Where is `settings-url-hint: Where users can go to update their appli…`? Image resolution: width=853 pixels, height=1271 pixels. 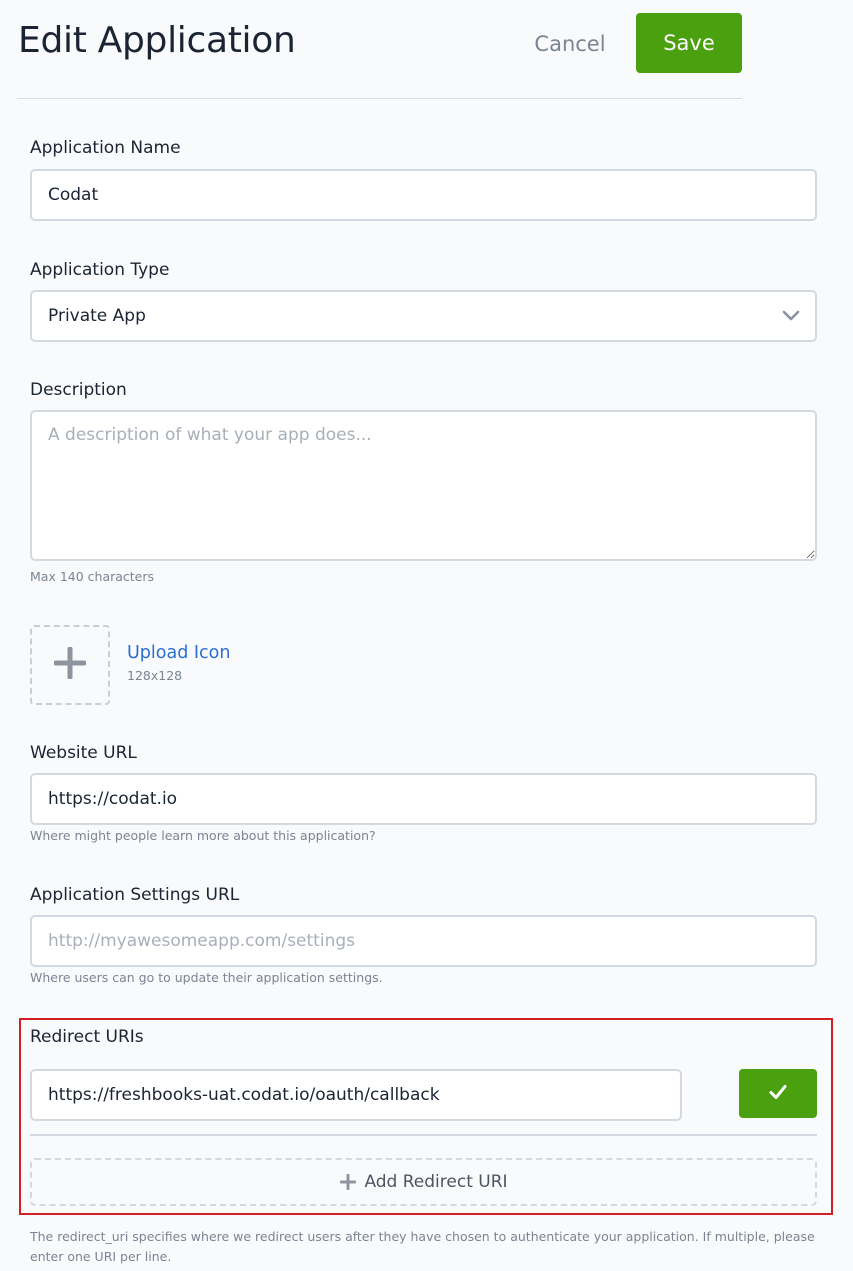
settings-url-hint: Where users can go to update their appli… is located at coordinates (206, 977).